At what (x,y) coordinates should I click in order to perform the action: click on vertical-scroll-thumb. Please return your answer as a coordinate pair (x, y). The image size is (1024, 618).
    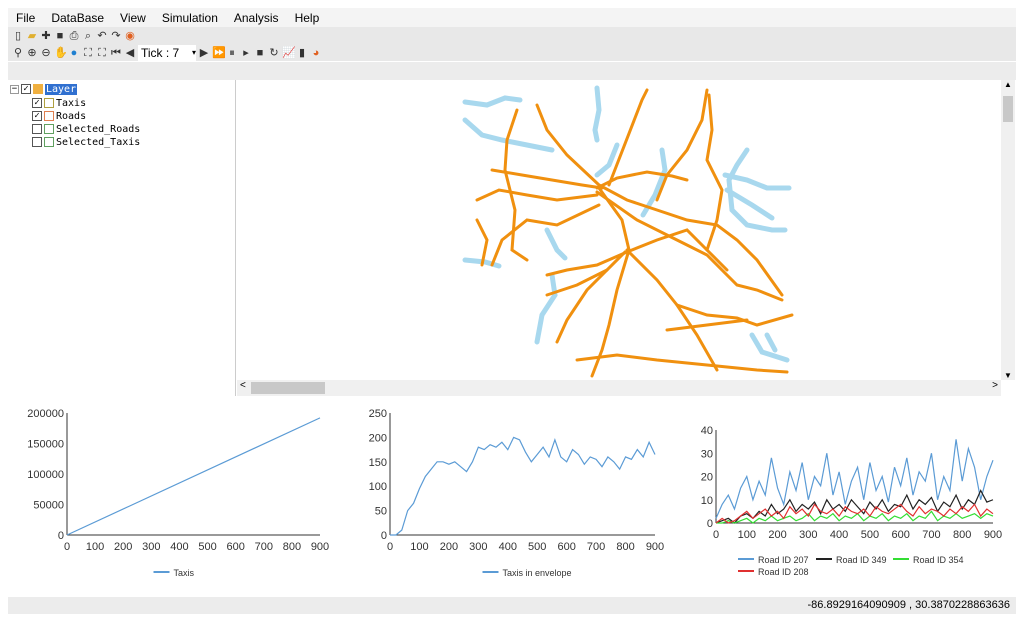
    Looking at the image, I should click on (1008, 109).